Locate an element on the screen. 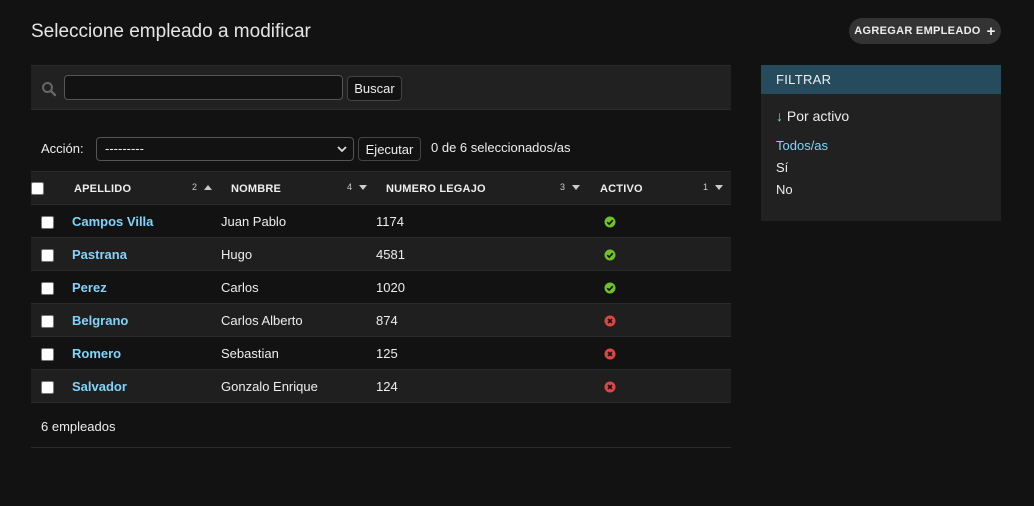 The height and width of the screenshot is (506, 1034). employee-link: Belgrano is located at coordinates (96, 320).